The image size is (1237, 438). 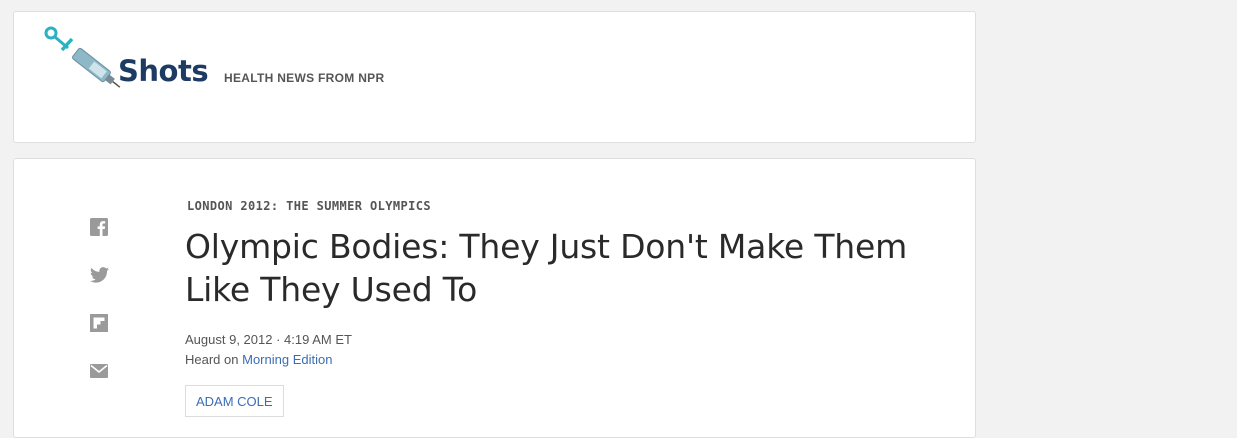 I want to click on share-email-button, so click(x=99, y=371).